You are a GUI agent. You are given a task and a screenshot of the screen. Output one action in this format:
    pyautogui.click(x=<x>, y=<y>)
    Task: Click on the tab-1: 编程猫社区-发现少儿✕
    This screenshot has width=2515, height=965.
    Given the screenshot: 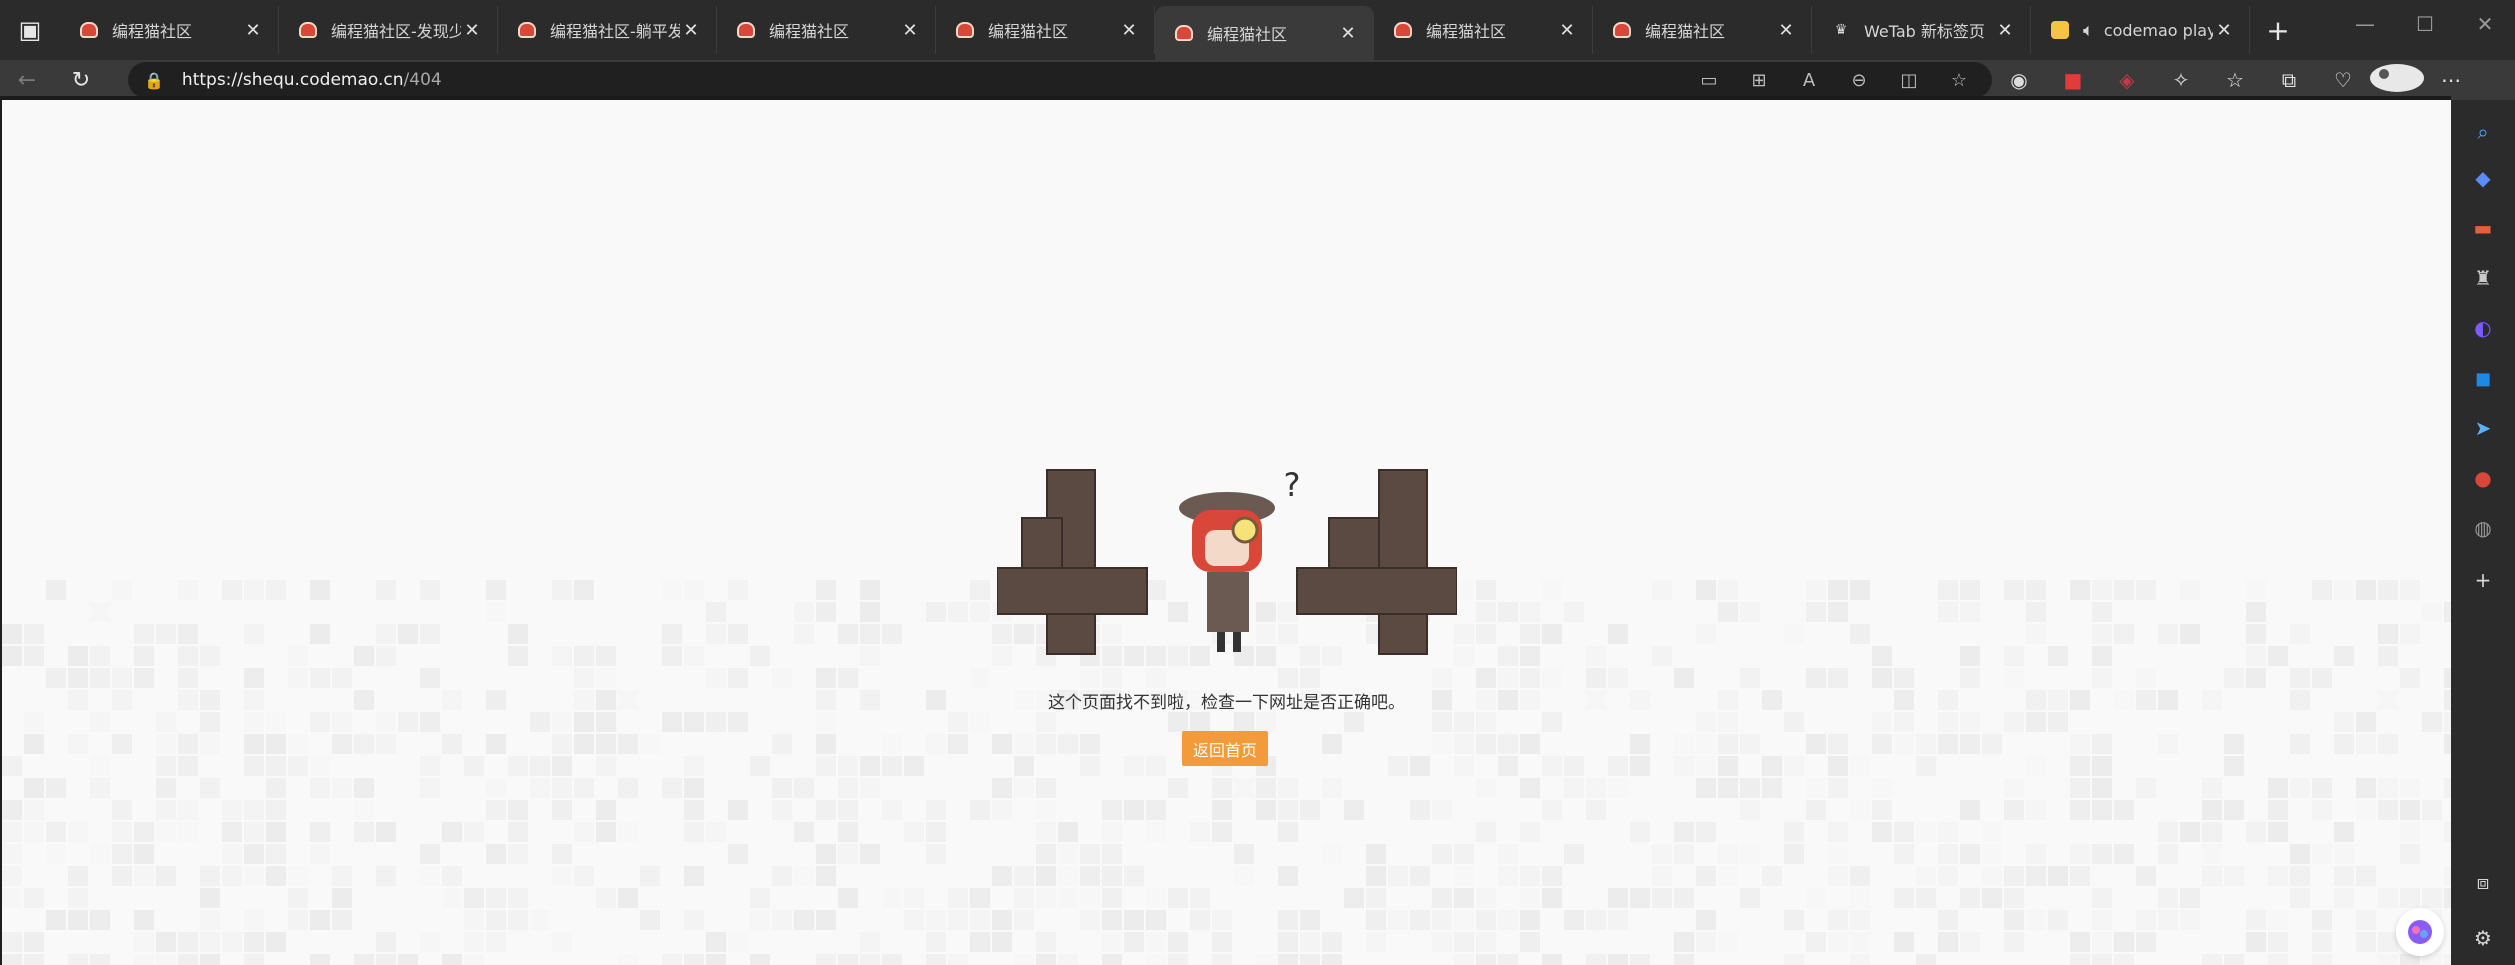 What is the action you would take?
    pyautogui.click(x=388, y=30)
    